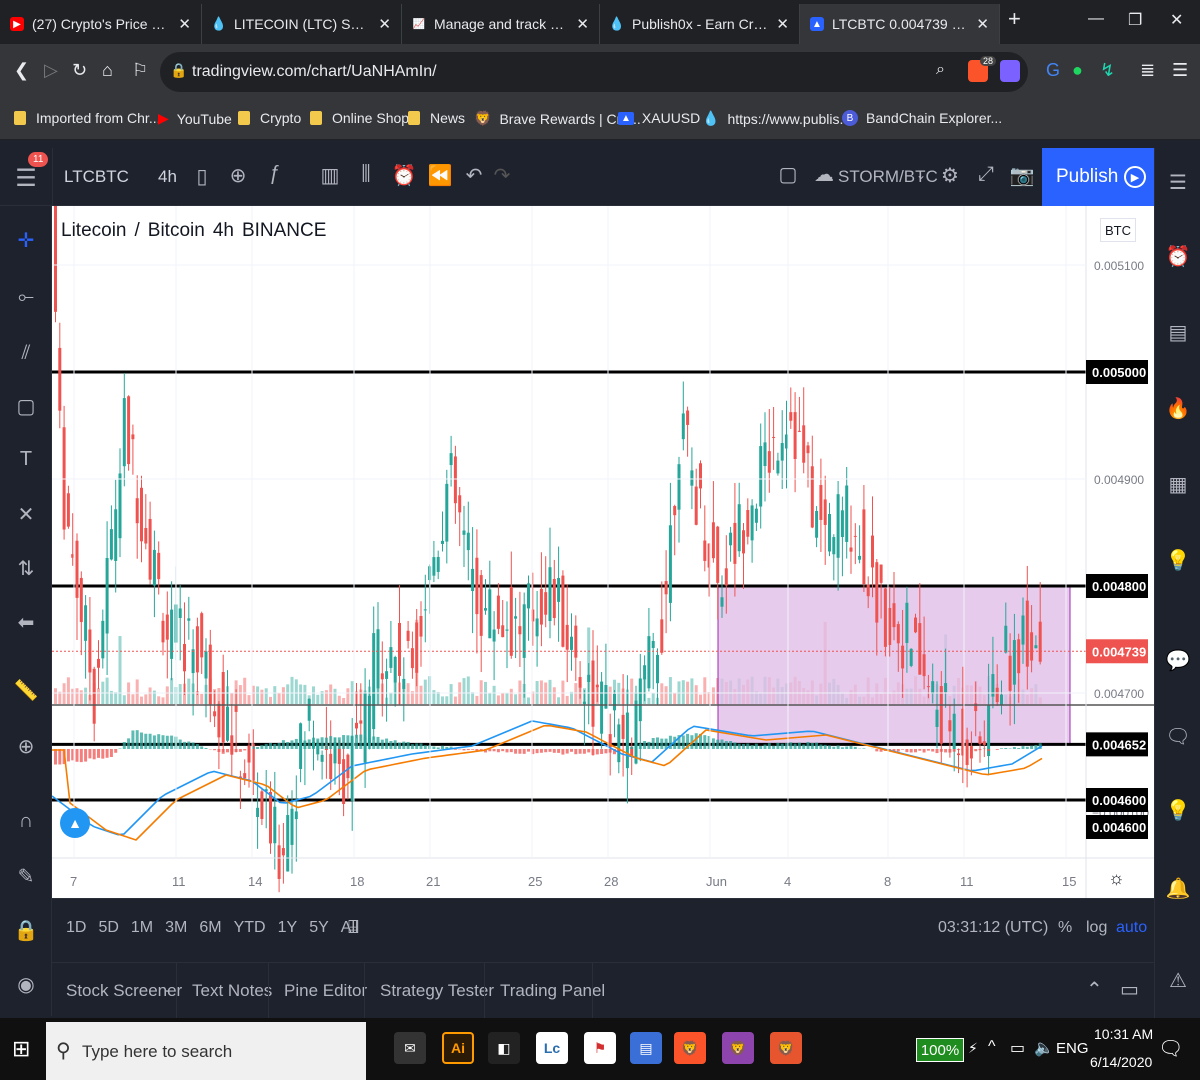 This screenshot has height=1080, width=1200. What do you see at coordinates (79, 70) in the screenshot?
I see `reload-icon: ↻` at bounding box center [79, 70].